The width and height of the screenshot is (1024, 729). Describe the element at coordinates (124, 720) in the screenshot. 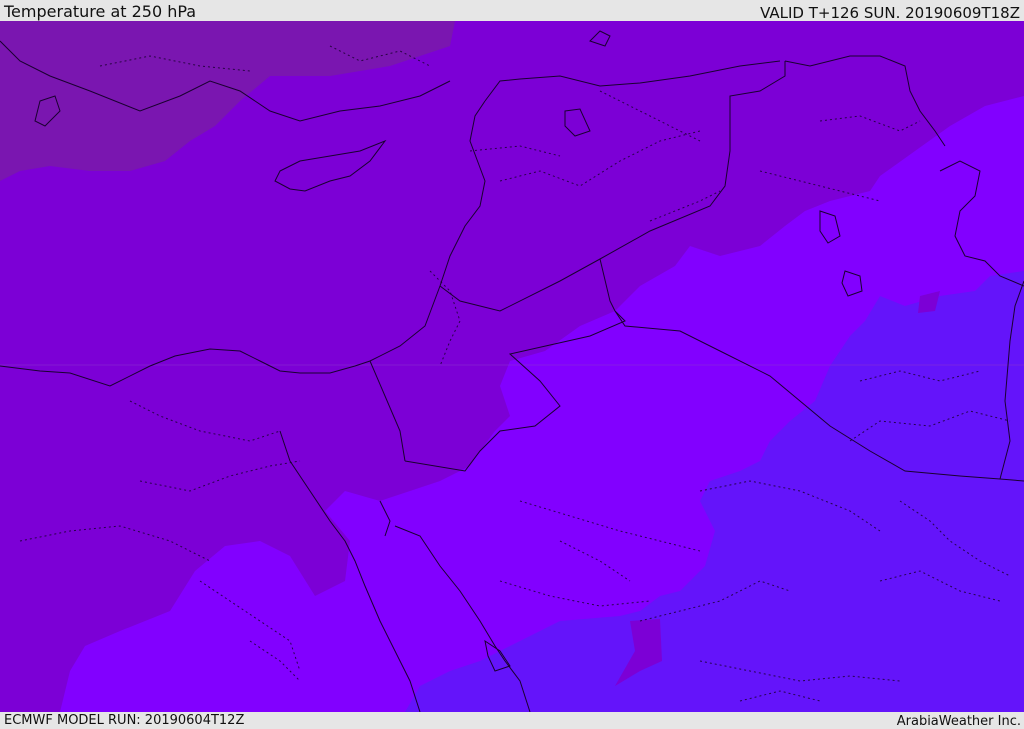

I see `model-run-label: ECMWF MODEL RUN: 20190604T12Z` at that location.